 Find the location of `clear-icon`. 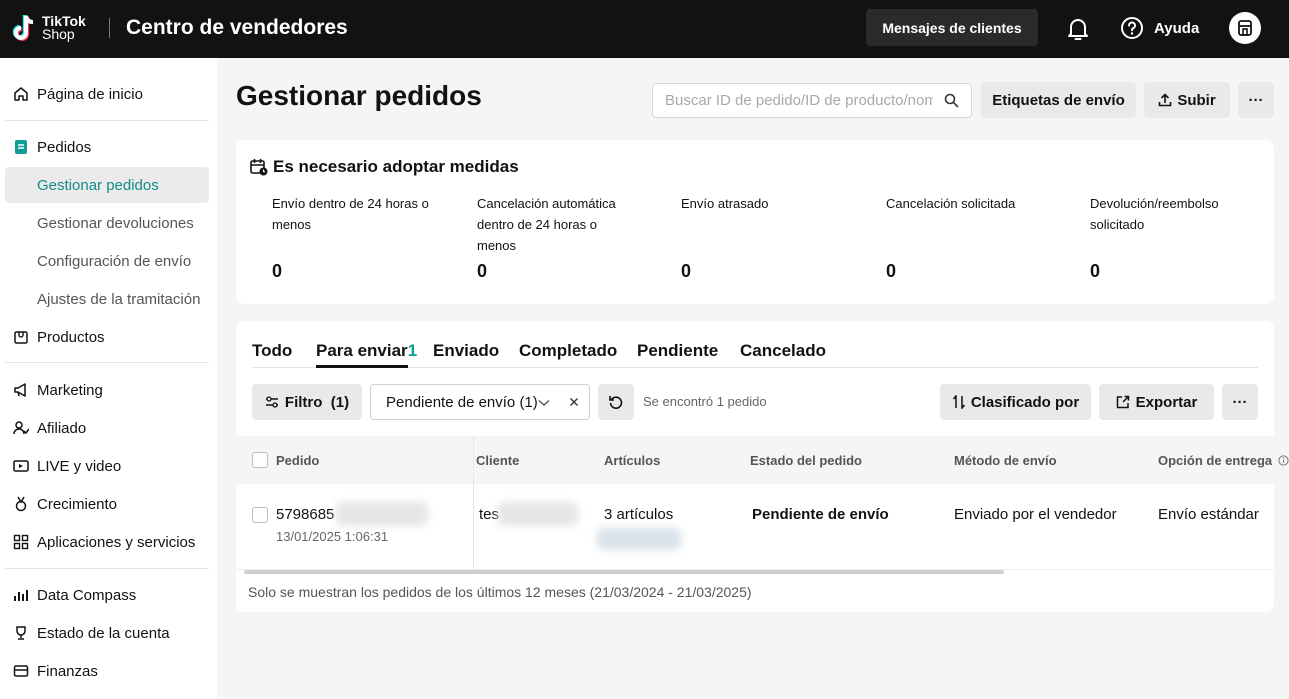

clear-icon is located at coordinates (574, 402).